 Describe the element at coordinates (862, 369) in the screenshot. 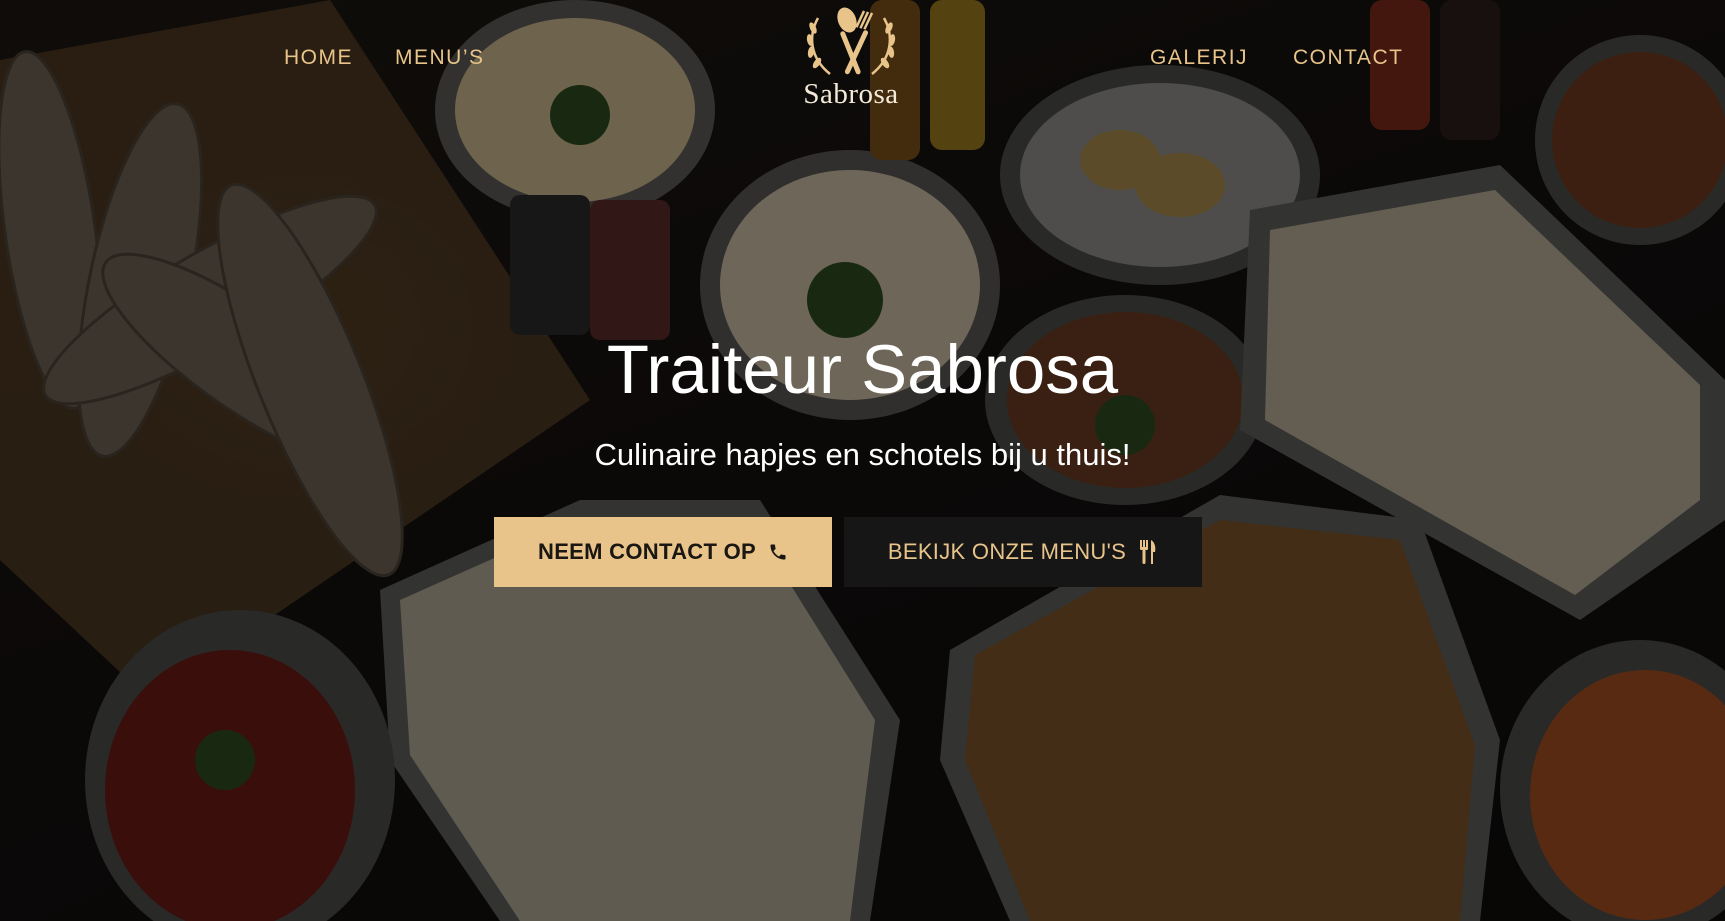

I see `hero-title: Traiteur Sabrosa` at that location.